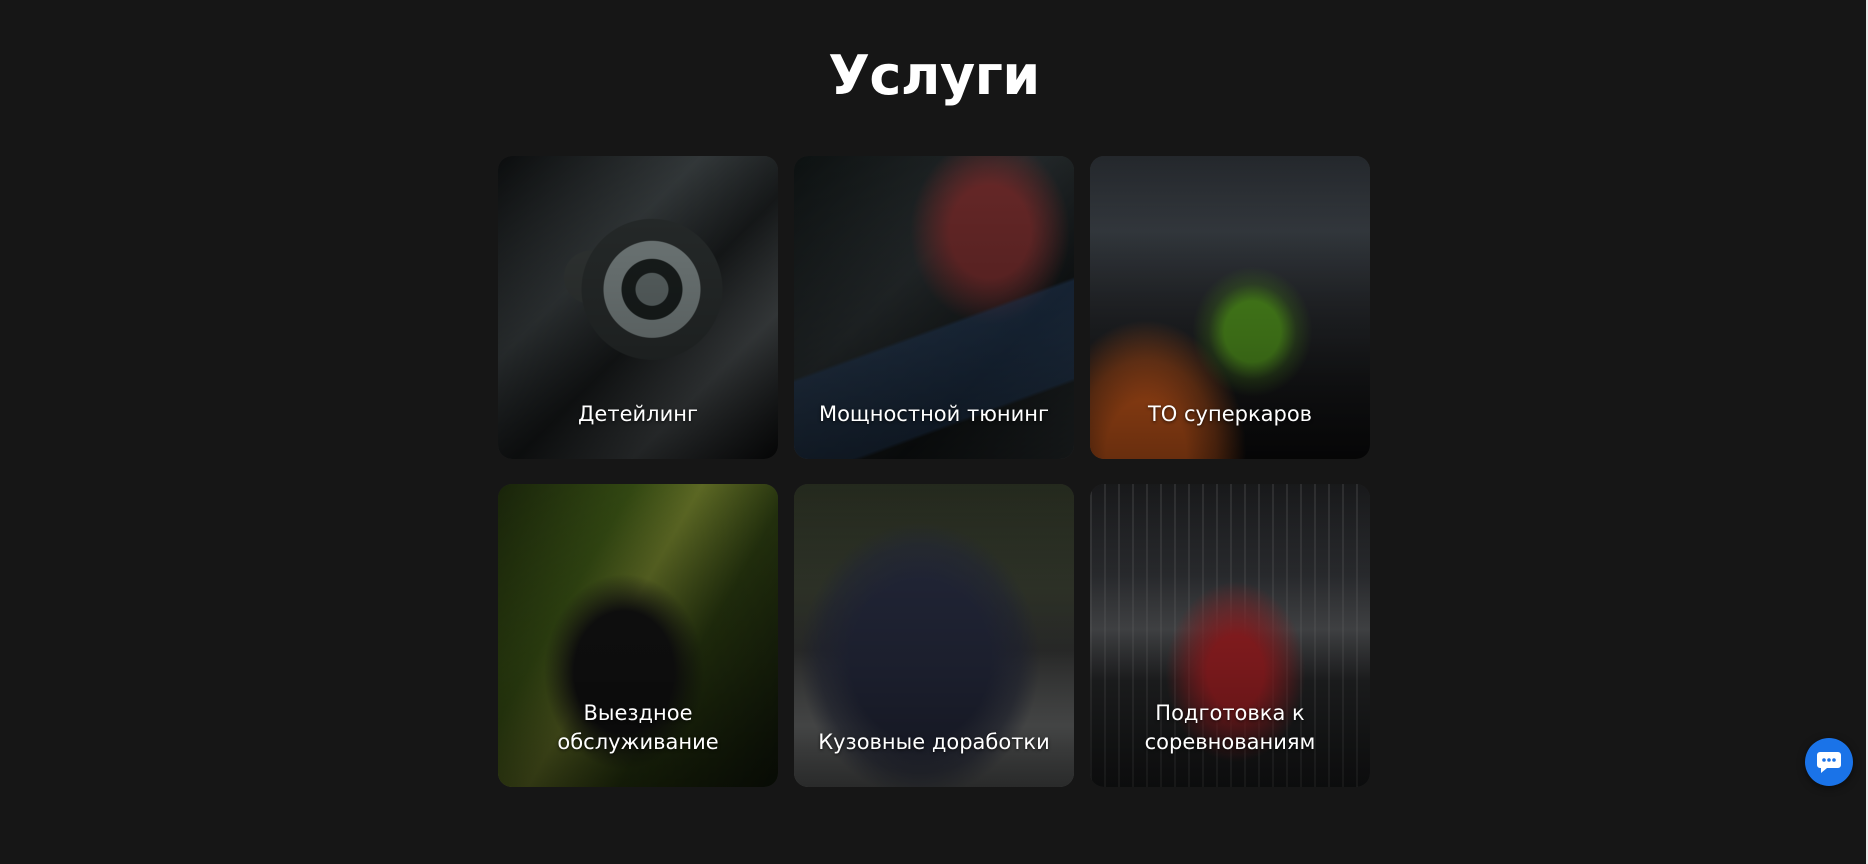  Describe the element at coordinates (934, 75) in the screenshot. I see `page-title: Услуги` at that location.